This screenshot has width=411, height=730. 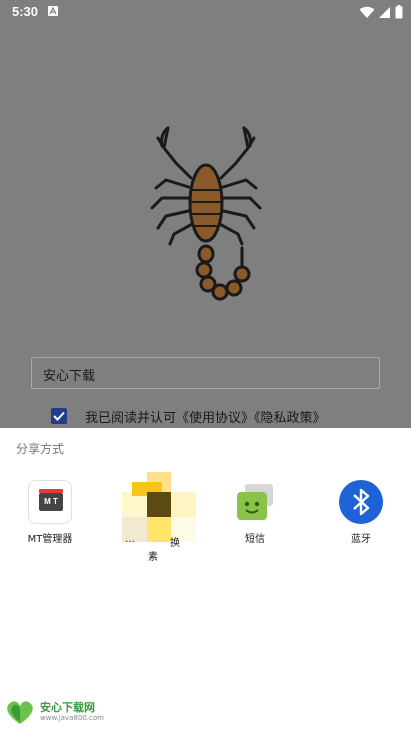 What do you see at coordinates (69, 376) in the screenshot?
I see `name-input-value: 安心下载` at bounding box center [69, 376].